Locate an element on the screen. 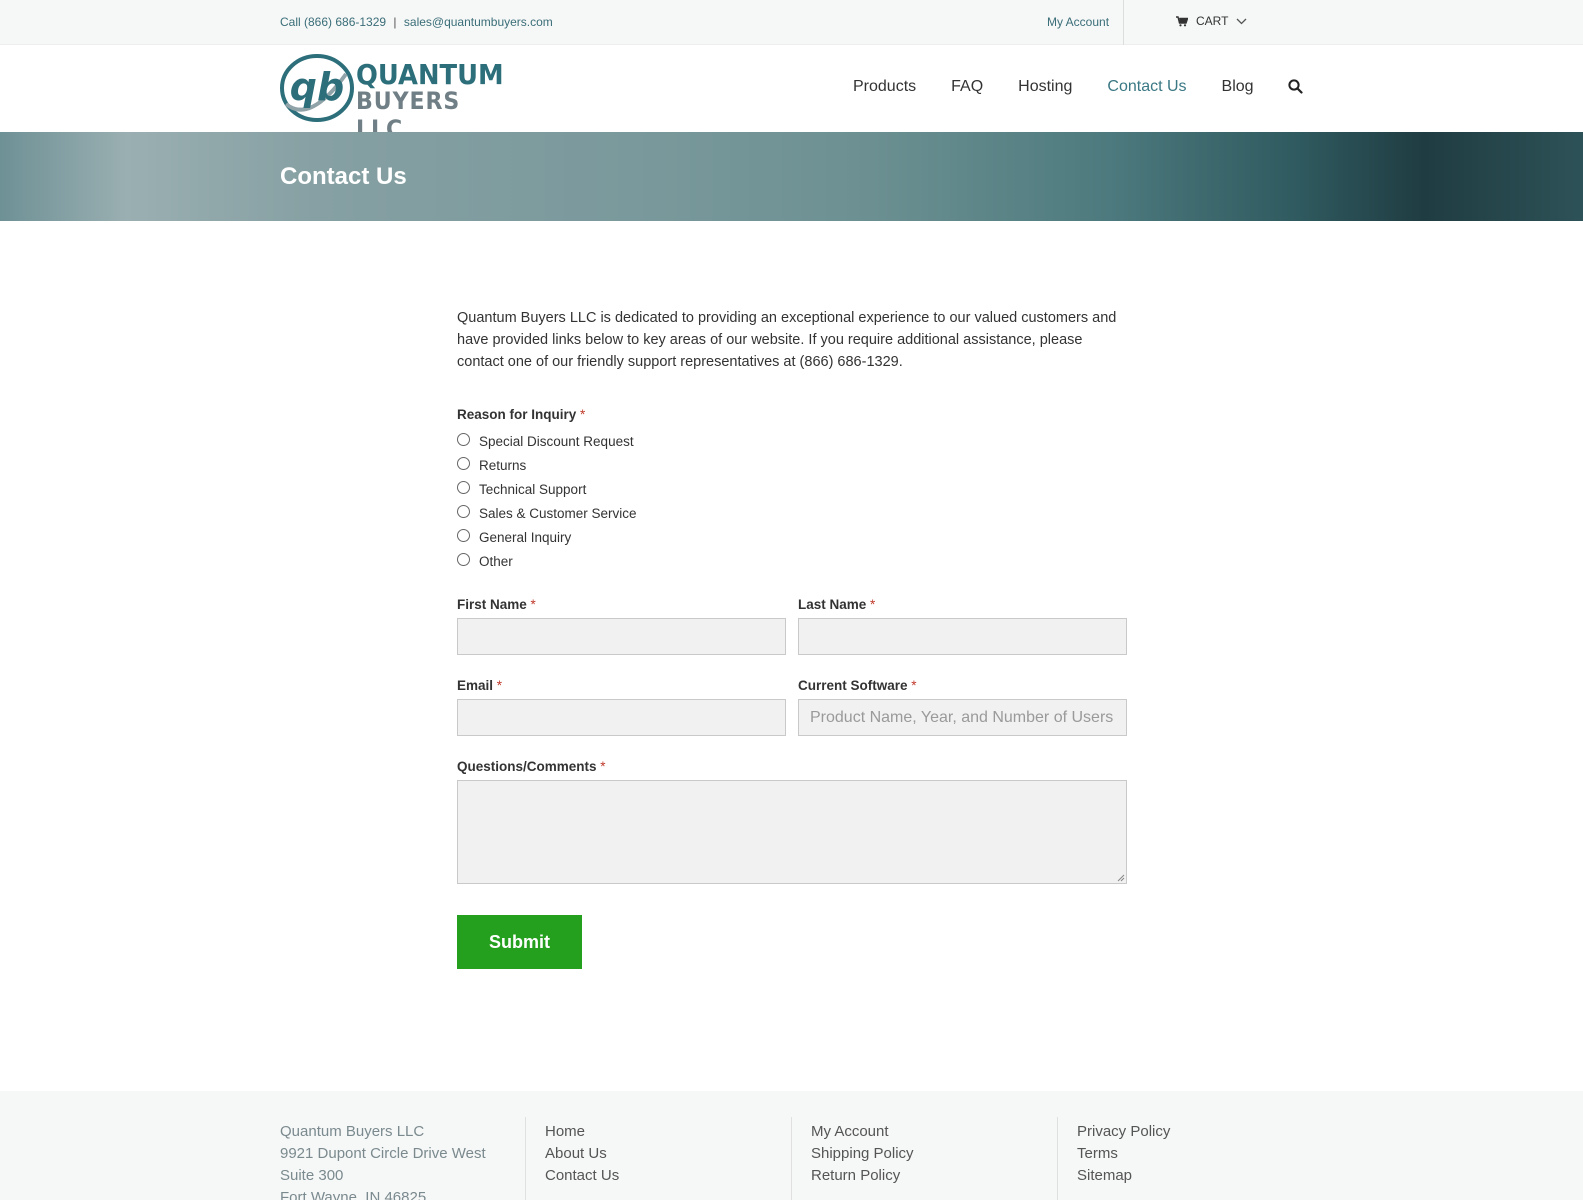 This screenshot has width=1583, height=1200. reason-option: Special Discount Request is located at coordinates (547, 441).